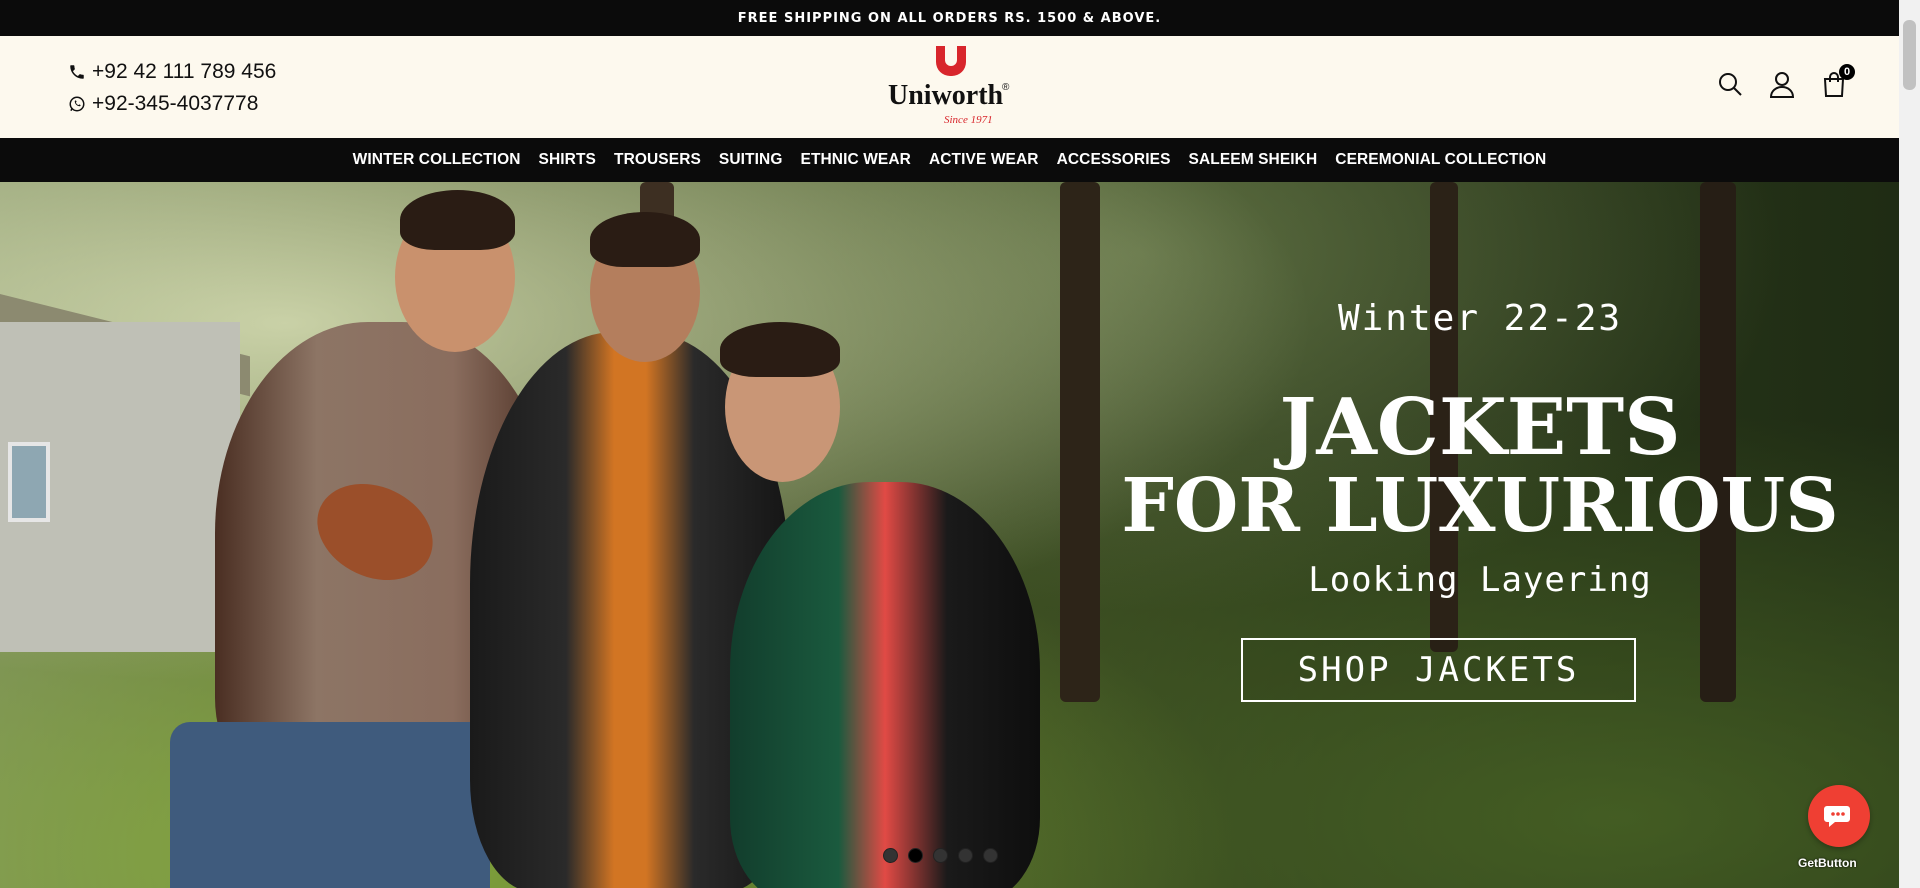 The width and height of the screenshot is (1920, 888). Describe the element at coordinates (915, 855) in the screenshot. I see `slider-dot-active` at that location.